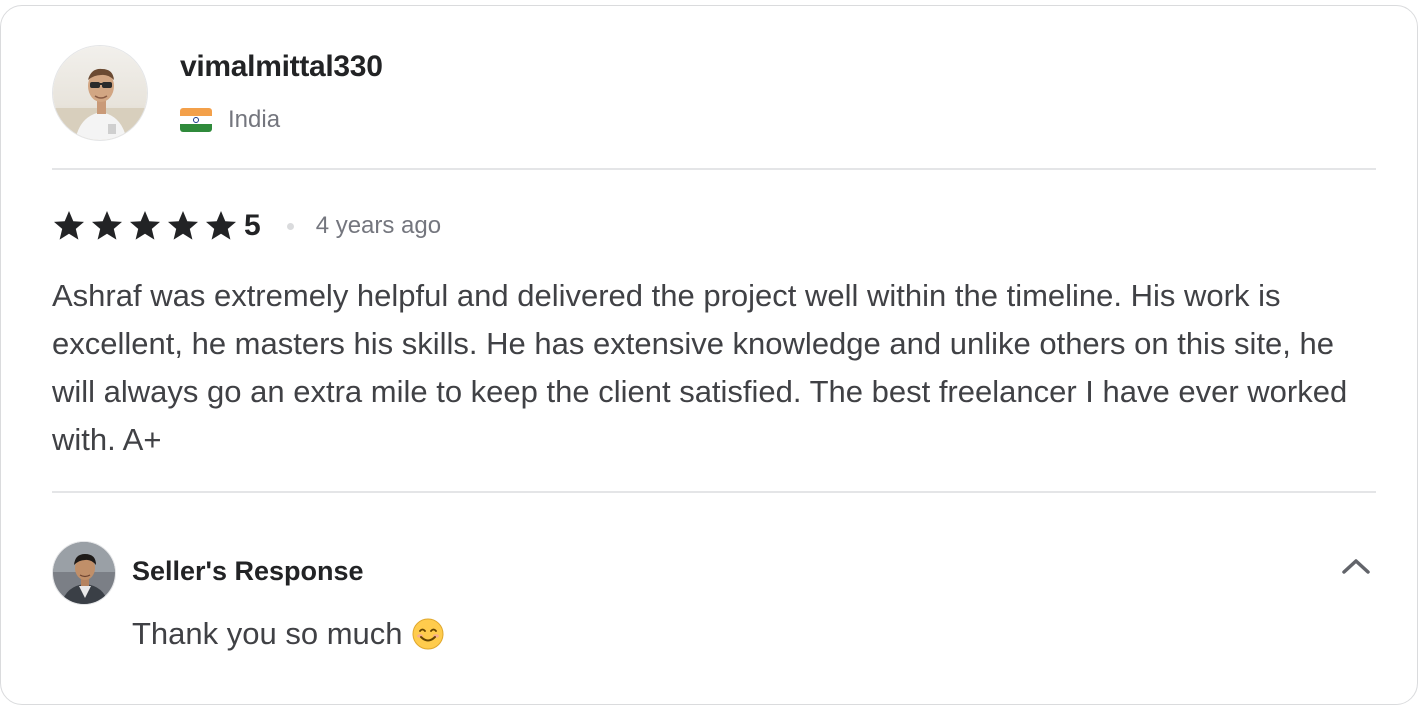 The height and width of the screenshot is (705, 1420). Describe the element at coordinates (252, 225) in the screenshot. I see `rating-value: 5` at that location.